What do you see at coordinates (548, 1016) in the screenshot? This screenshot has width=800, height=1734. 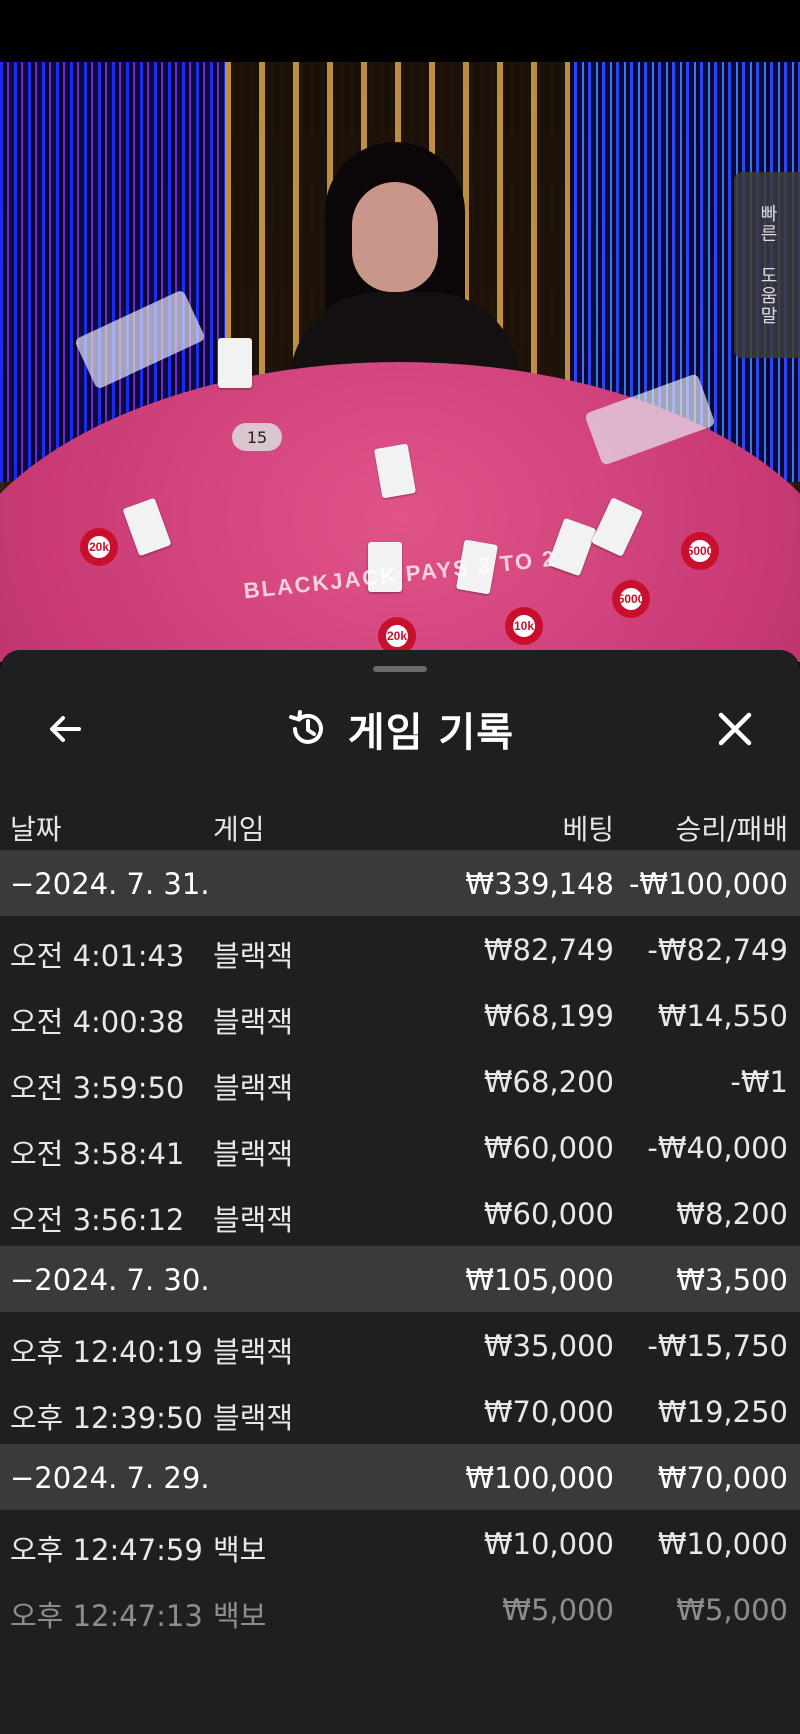 I see `row-bet: ₩68,199` at bounding box center [548, 1016].